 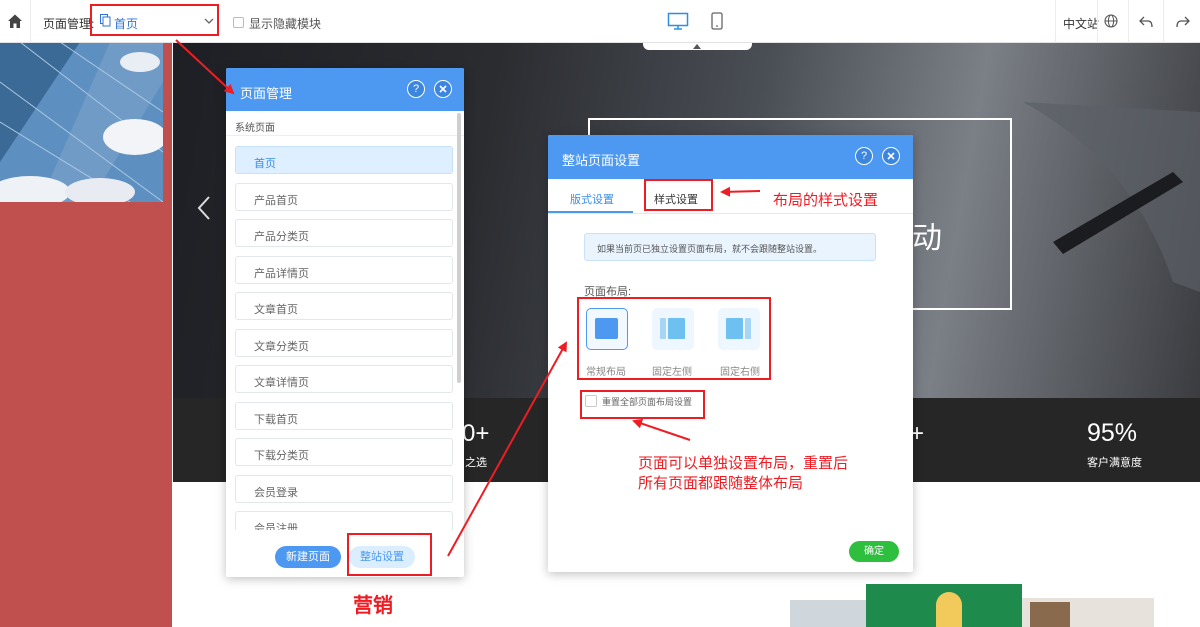 I want to click on hero-title-fragment: 动, so click(x=927, y=238).